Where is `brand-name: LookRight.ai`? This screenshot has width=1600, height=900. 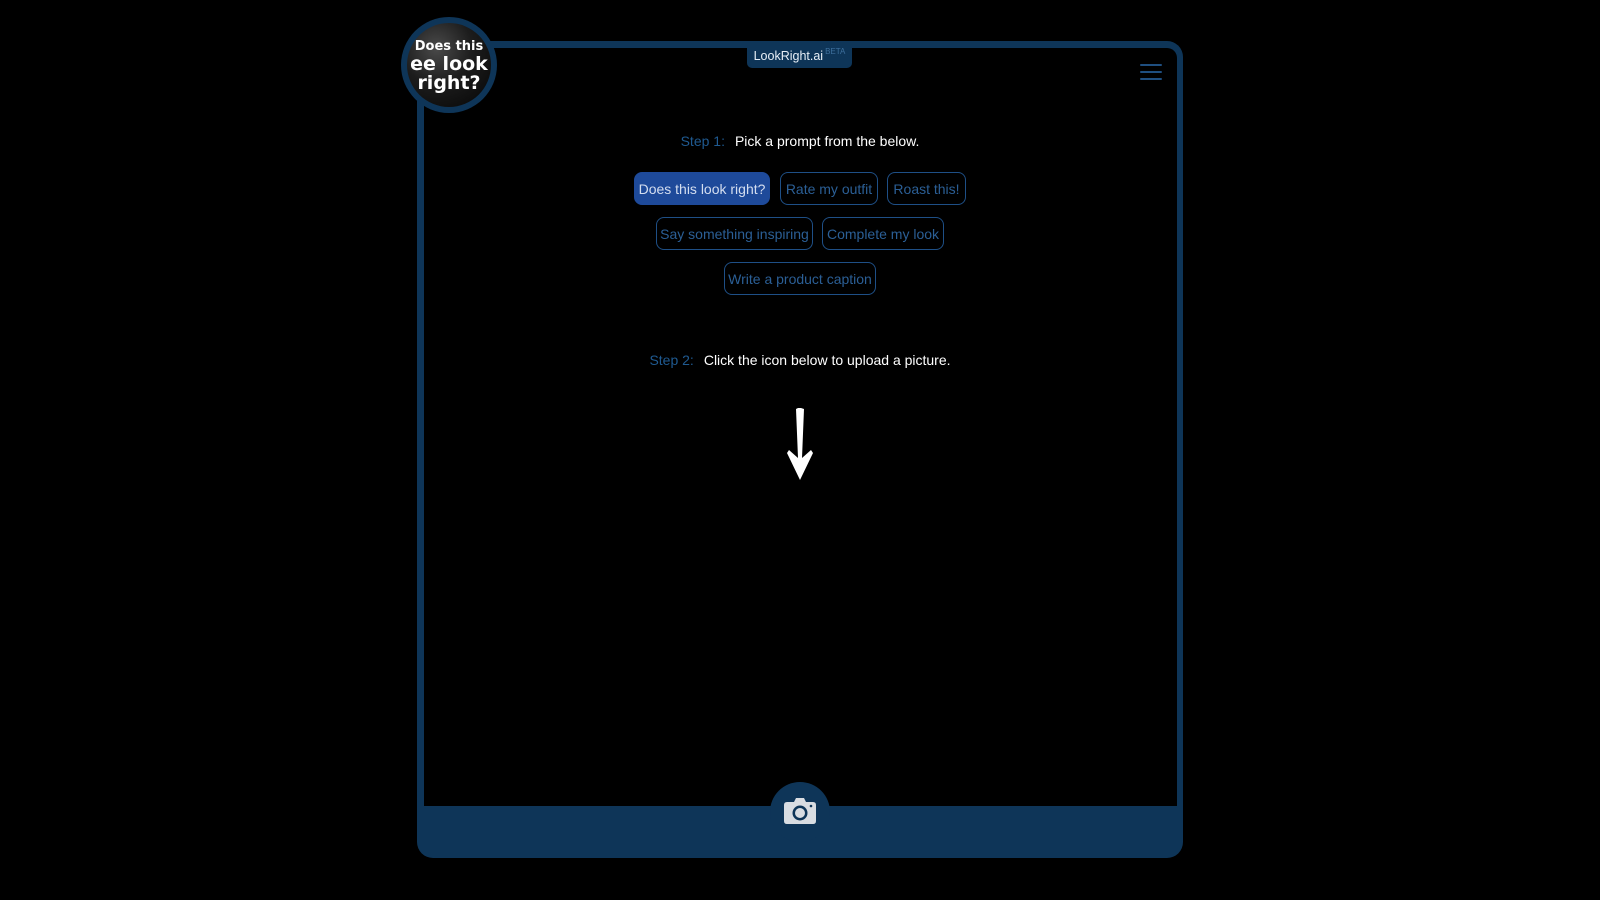 brand-name: LookRight.ai is located at coordinates (788, 56).